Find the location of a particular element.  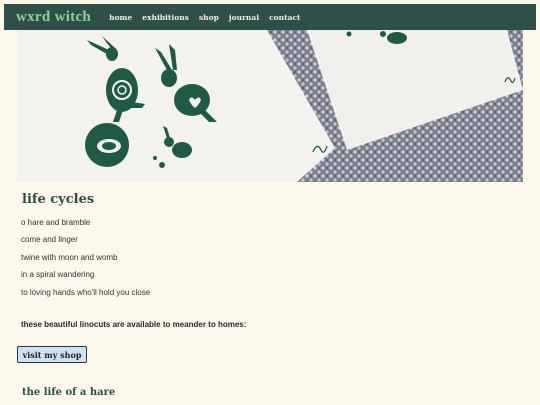

nav-contact-link: contact is located at coordinates (284, 17).